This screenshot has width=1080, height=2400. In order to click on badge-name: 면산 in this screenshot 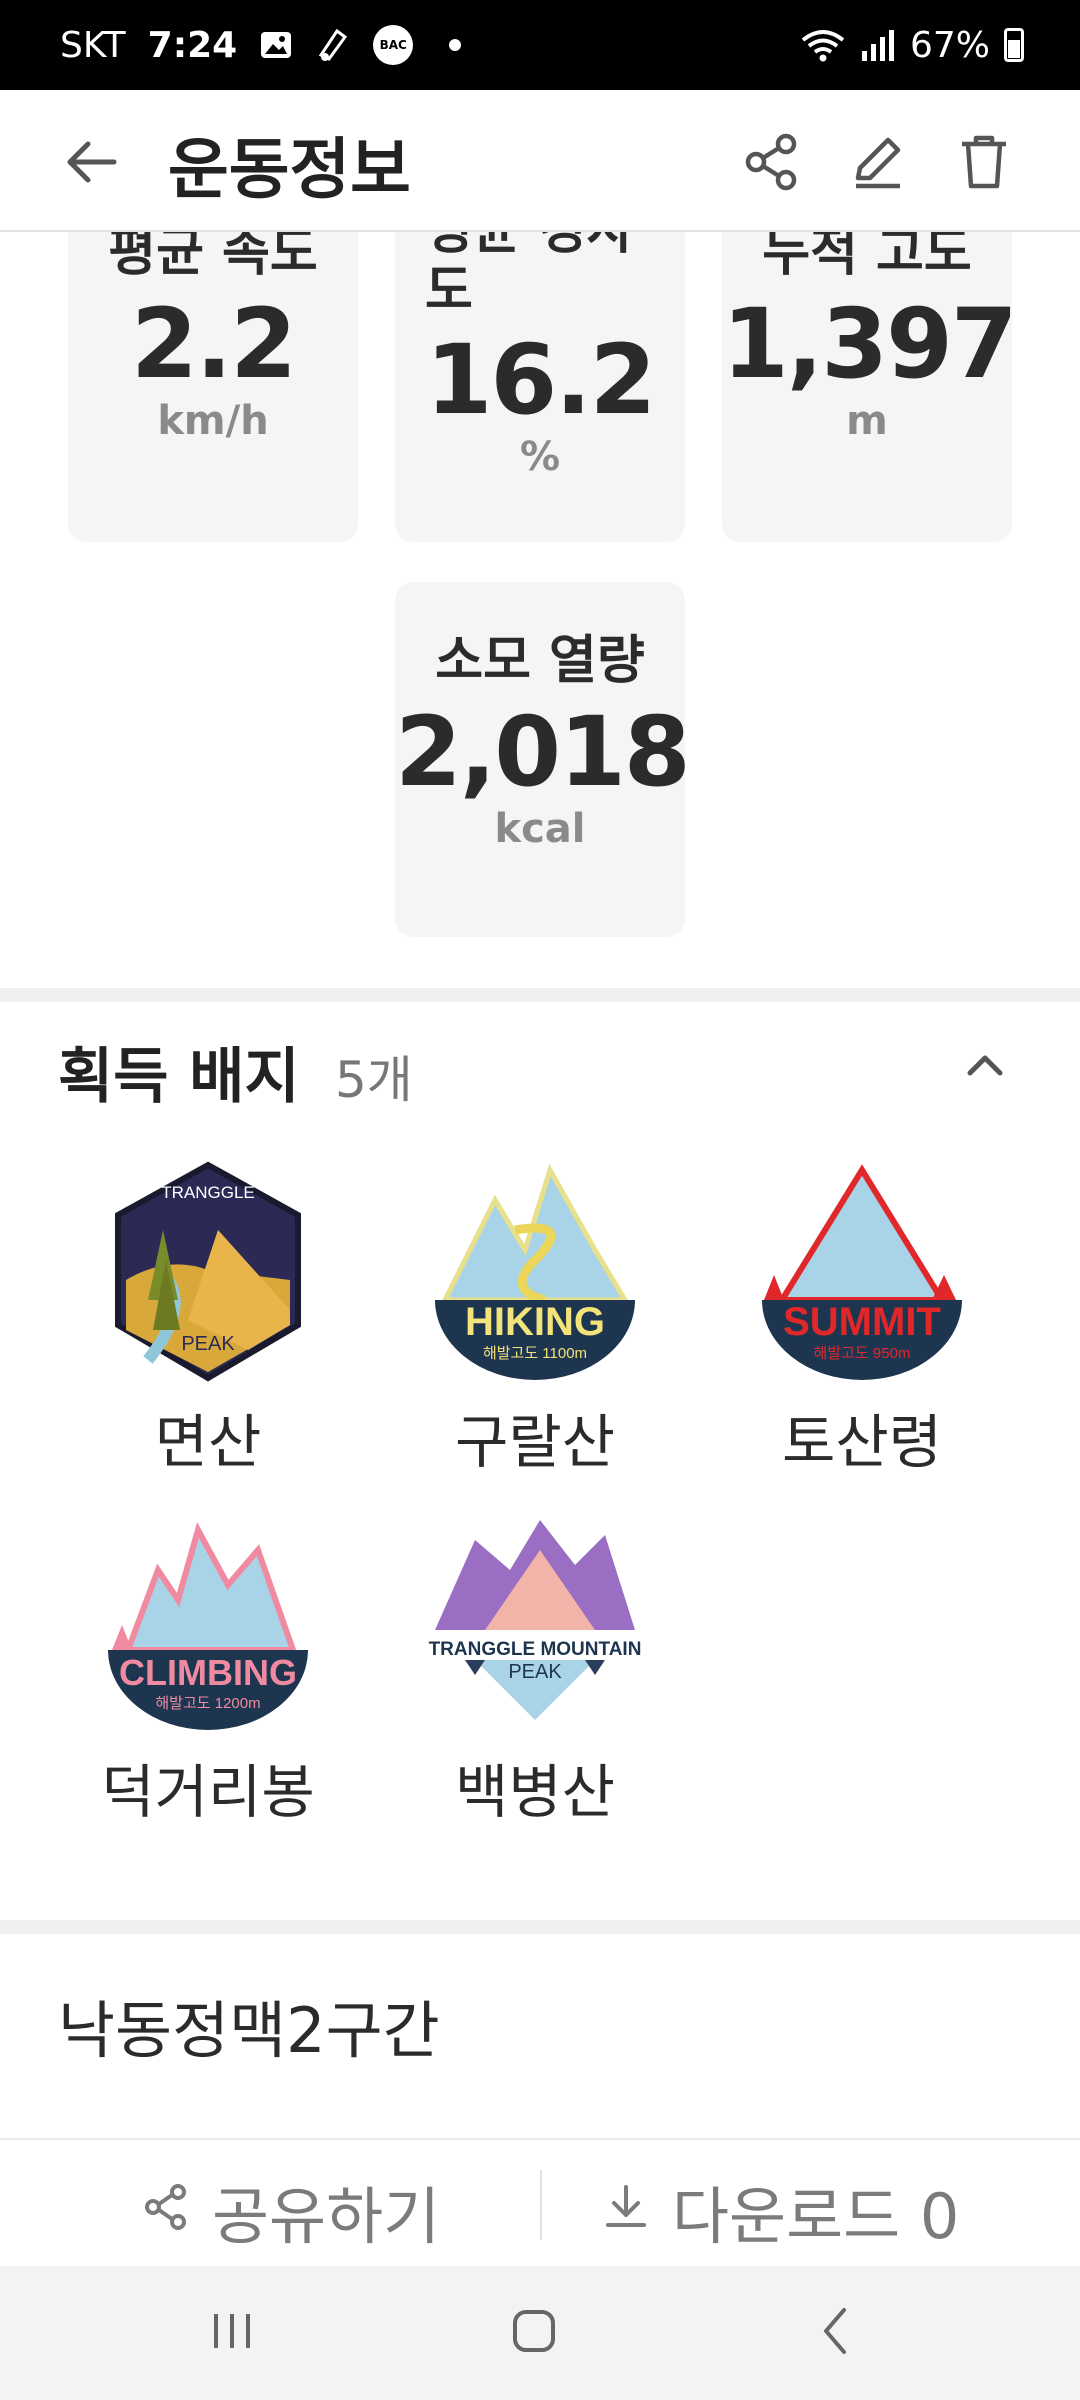, I will do `click(208, 1442)`.